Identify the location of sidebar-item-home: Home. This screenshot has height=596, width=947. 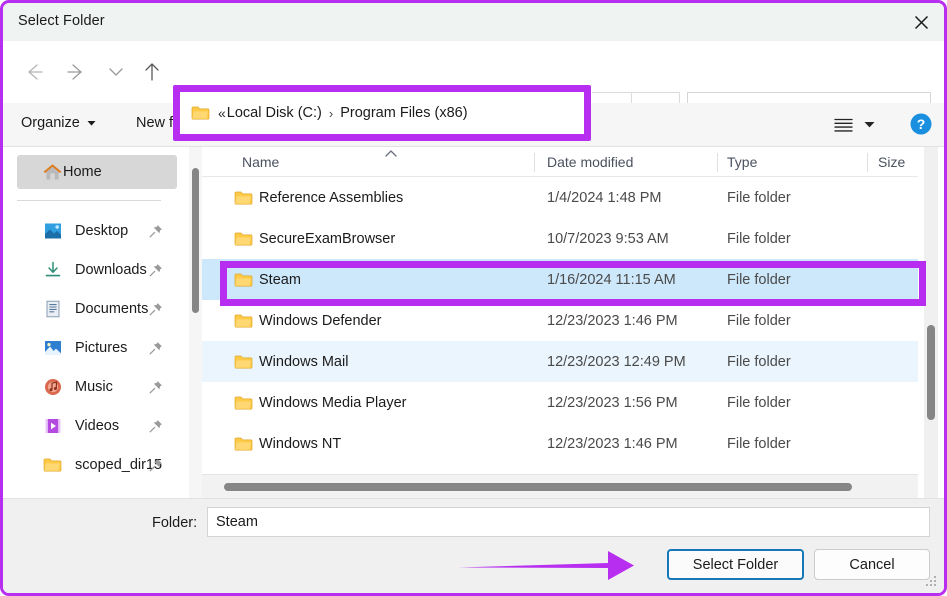
(97, 172).